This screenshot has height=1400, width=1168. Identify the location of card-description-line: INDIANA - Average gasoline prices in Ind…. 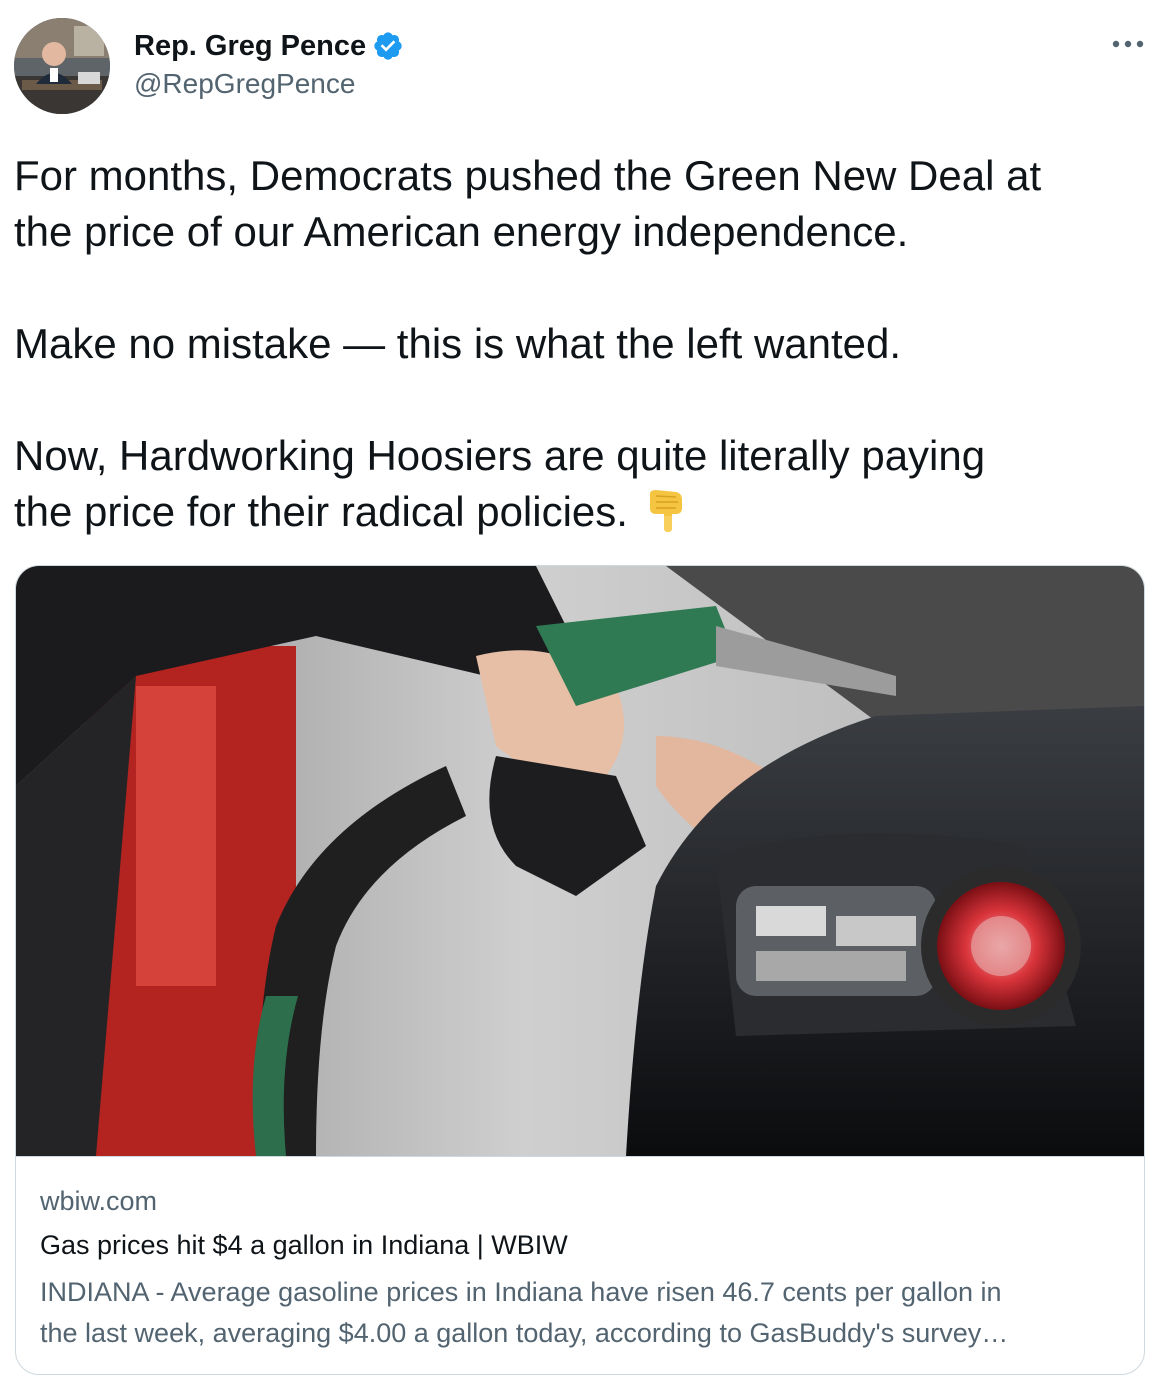
(521, 1292).